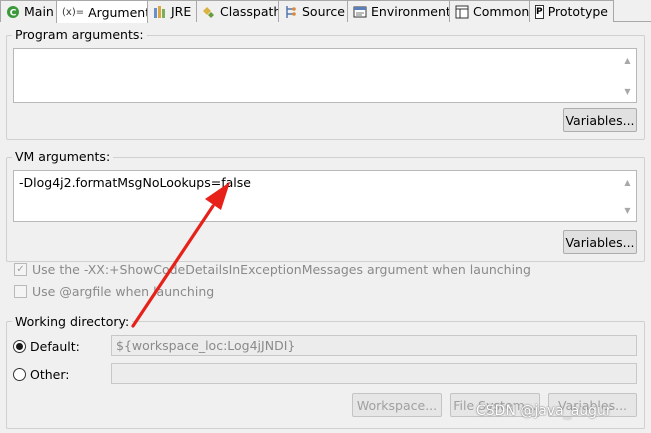  What do you see at coordinates (180, 255) in the screenshot?
I see `annotation-arrow-icon` at bounding box center [180, 255].